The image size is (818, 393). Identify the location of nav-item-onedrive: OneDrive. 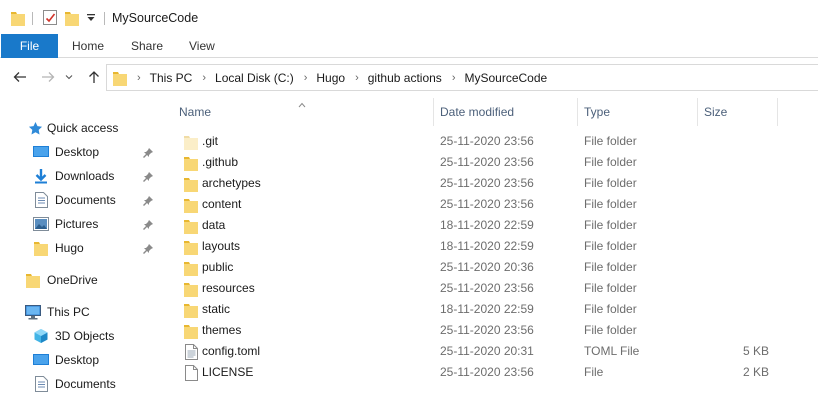
(61, 280).